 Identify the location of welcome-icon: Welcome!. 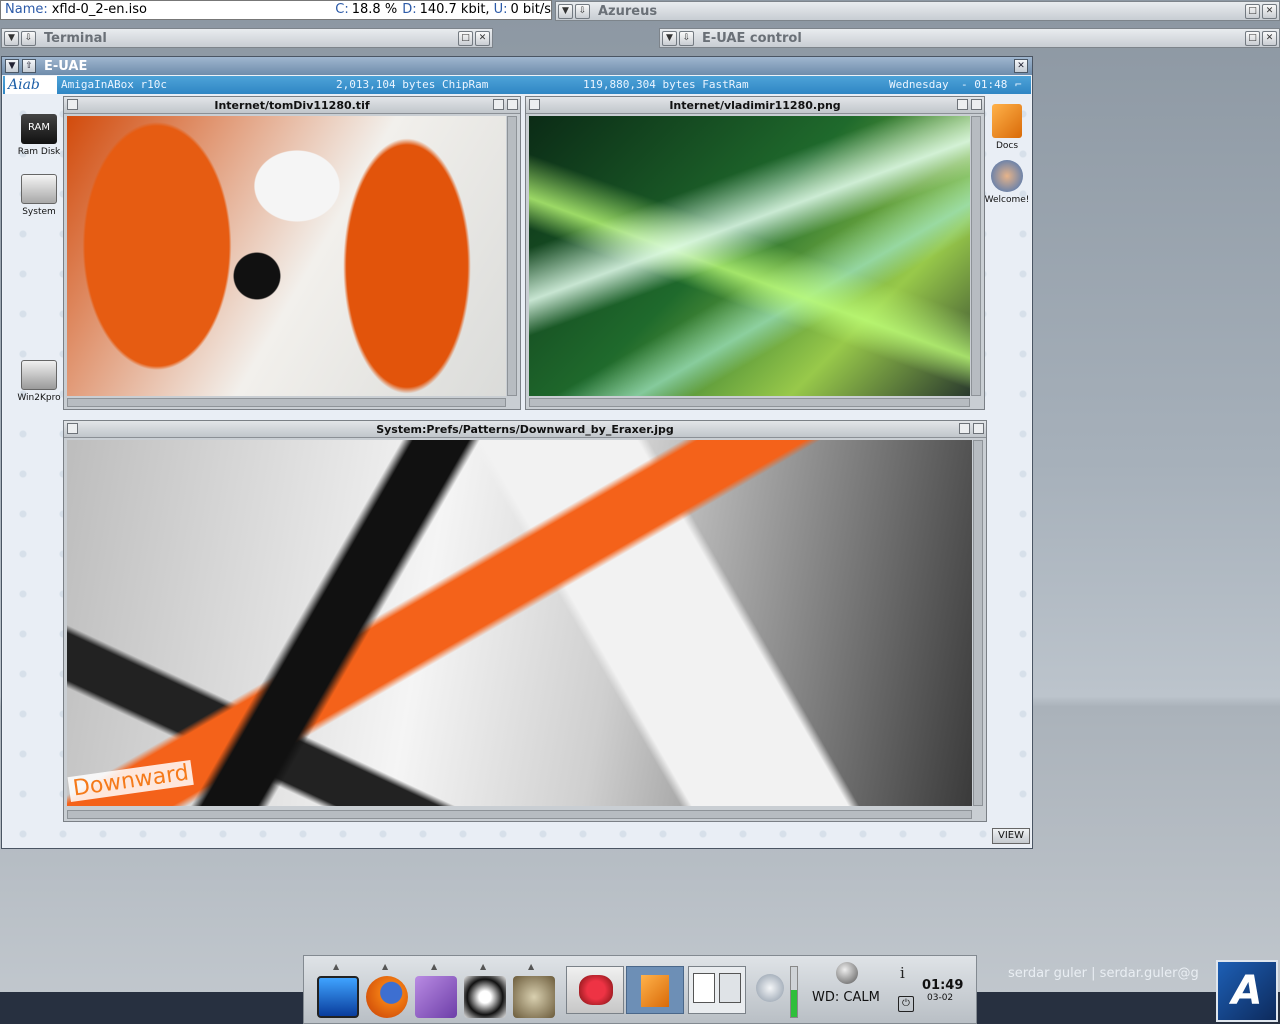
(1007, 182).